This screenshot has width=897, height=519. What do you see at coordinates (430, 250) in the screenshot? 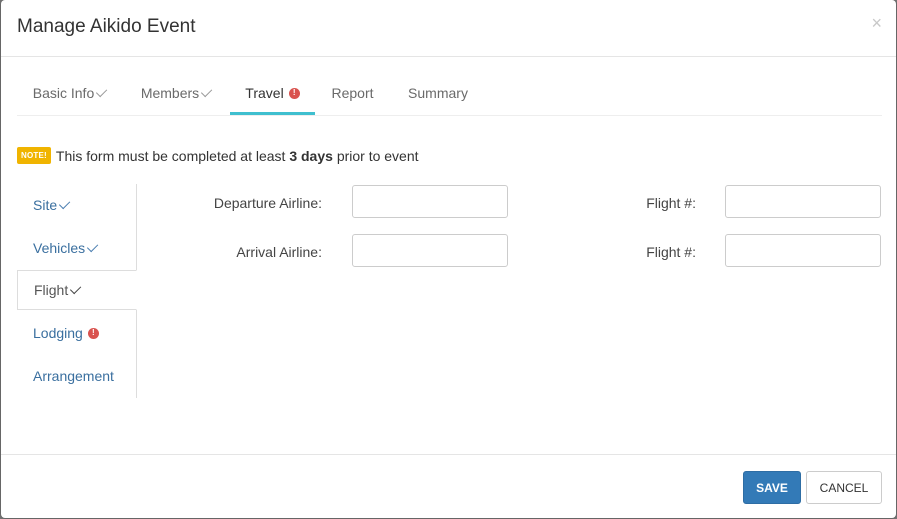
I see `arrival-airline-input` at bounding box center [430, 250].